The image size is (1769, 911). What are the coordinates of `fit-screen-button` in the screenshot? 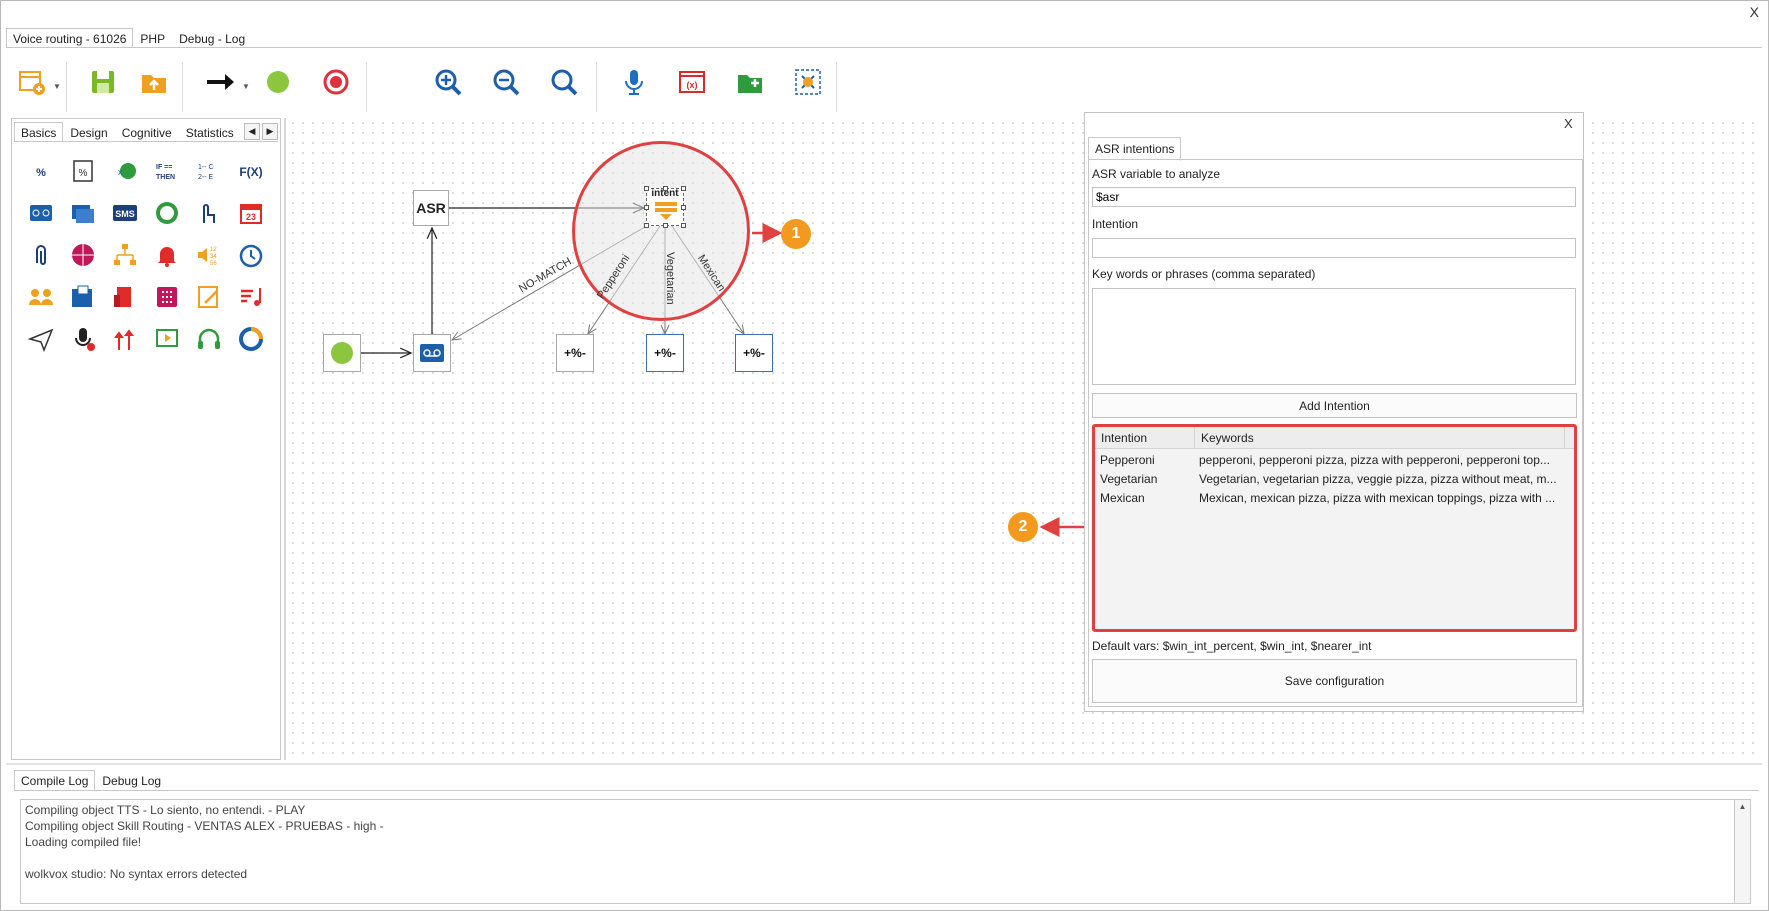 It's located at (808, 82).